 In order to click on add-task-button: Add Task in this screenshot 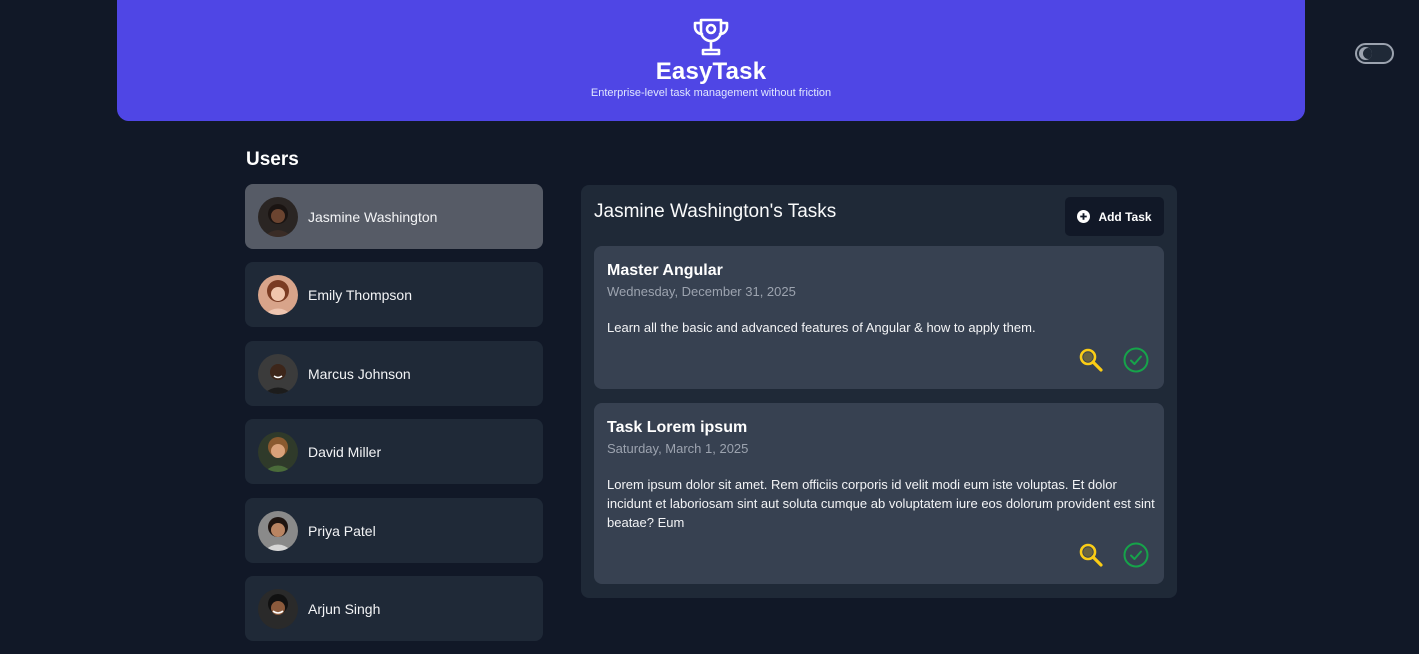, I will do `click(1114, 216)`.